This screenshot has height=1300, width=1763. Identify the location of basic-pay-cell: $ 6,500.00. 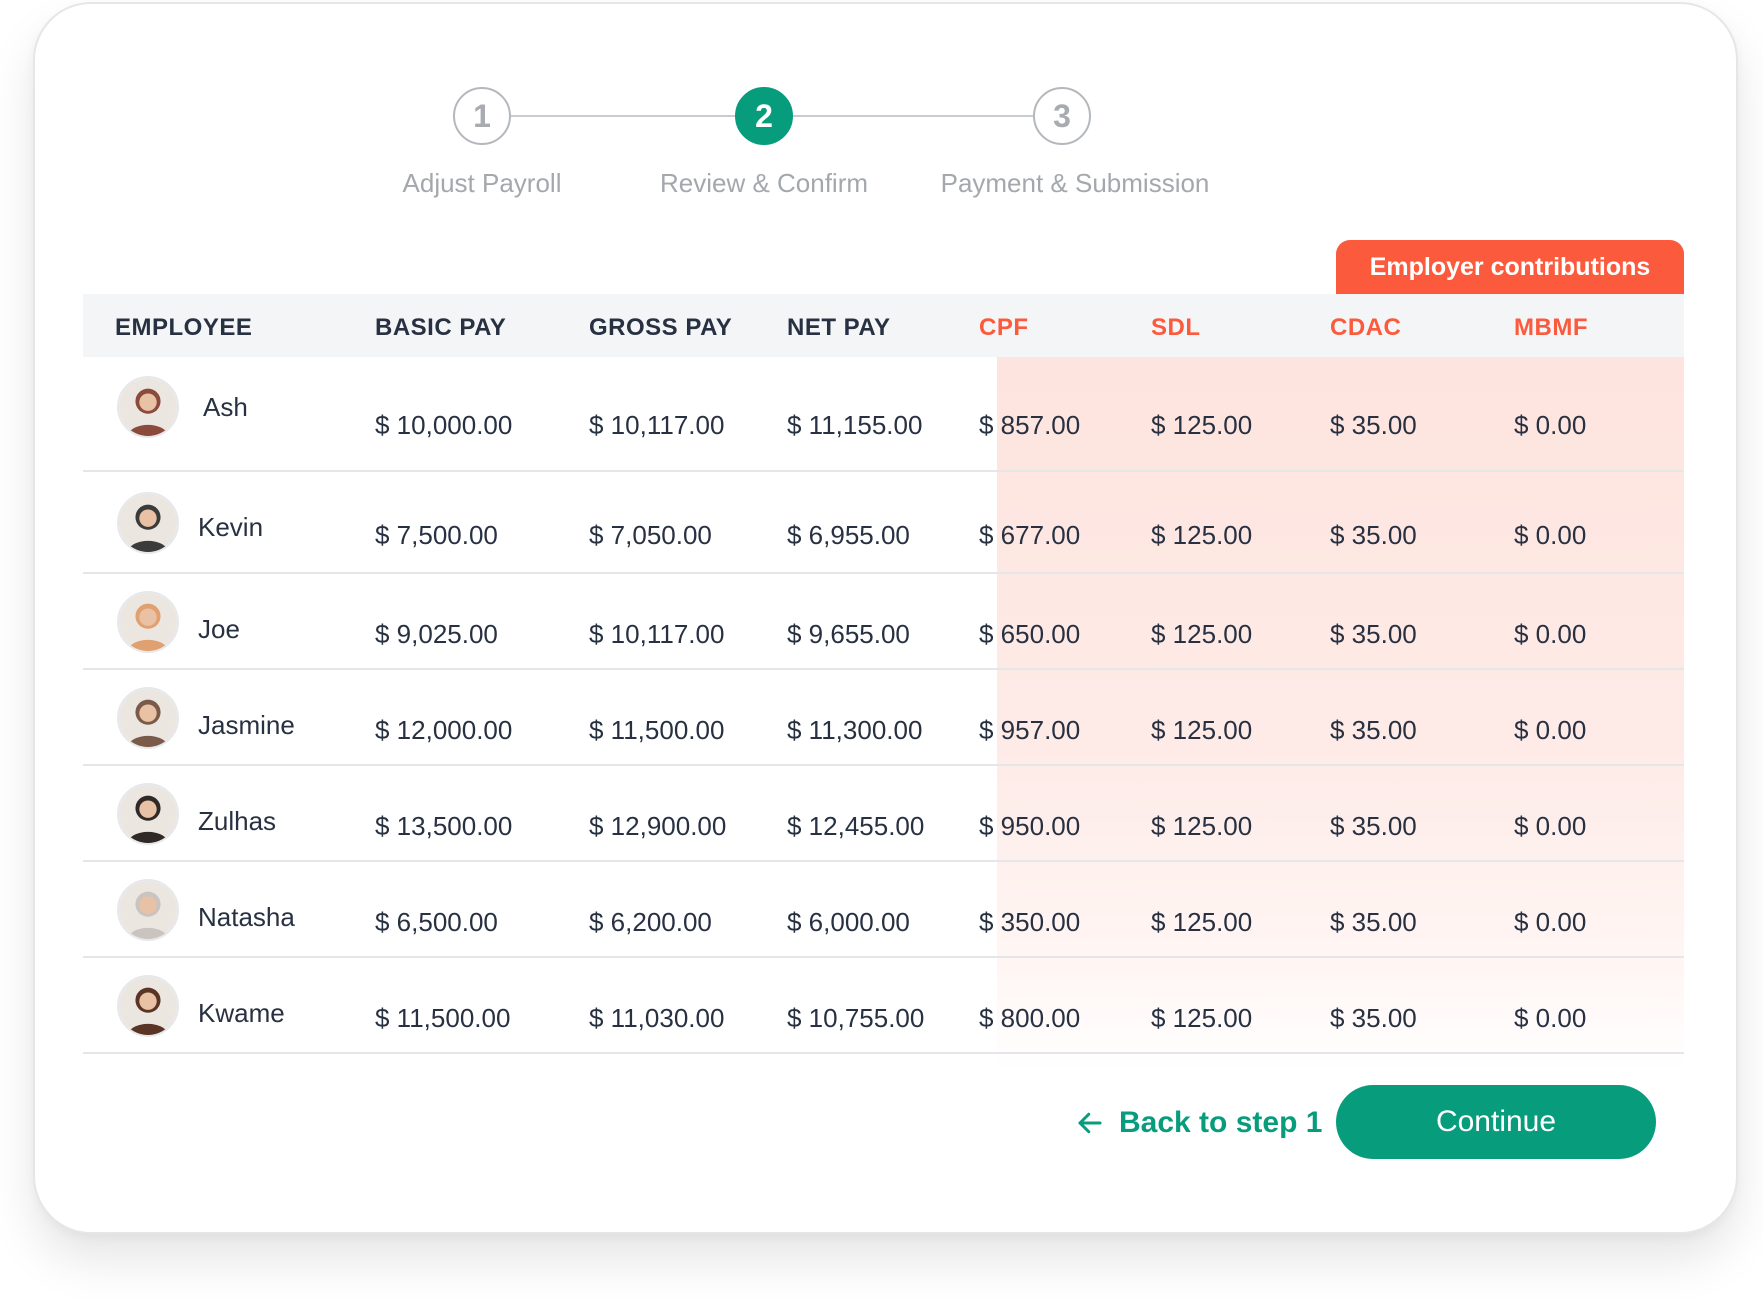
(436, 922).